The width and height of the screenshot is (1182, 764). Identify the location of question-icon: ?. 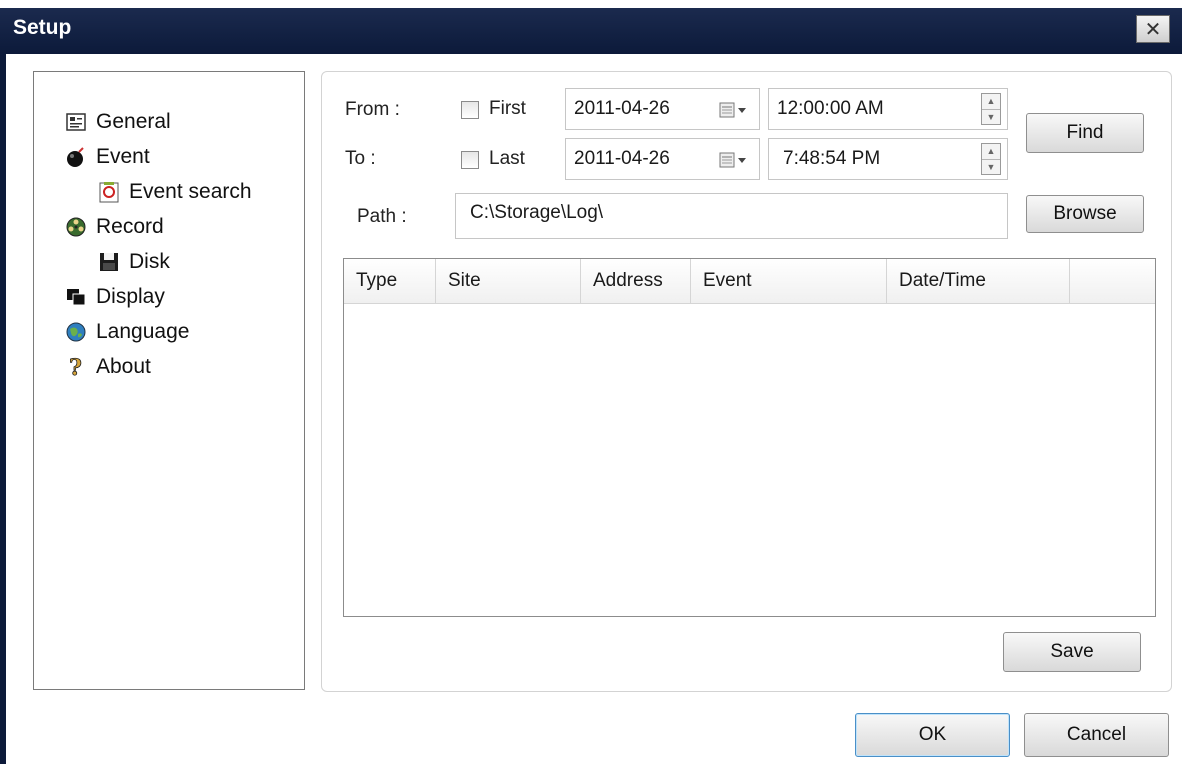
(76, 367).